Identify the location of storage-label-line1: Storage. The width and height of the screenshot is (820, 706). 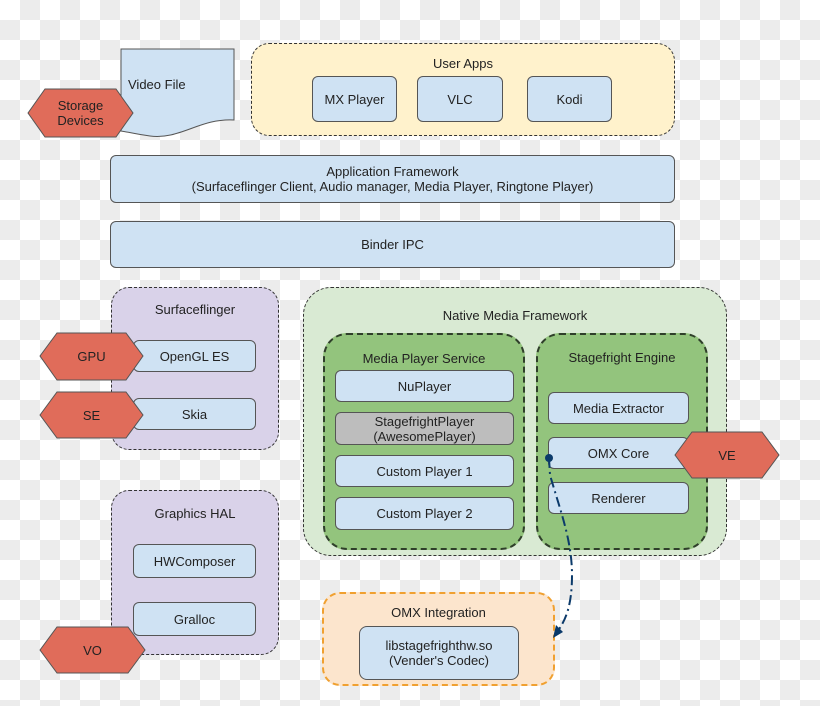
(80, 105).